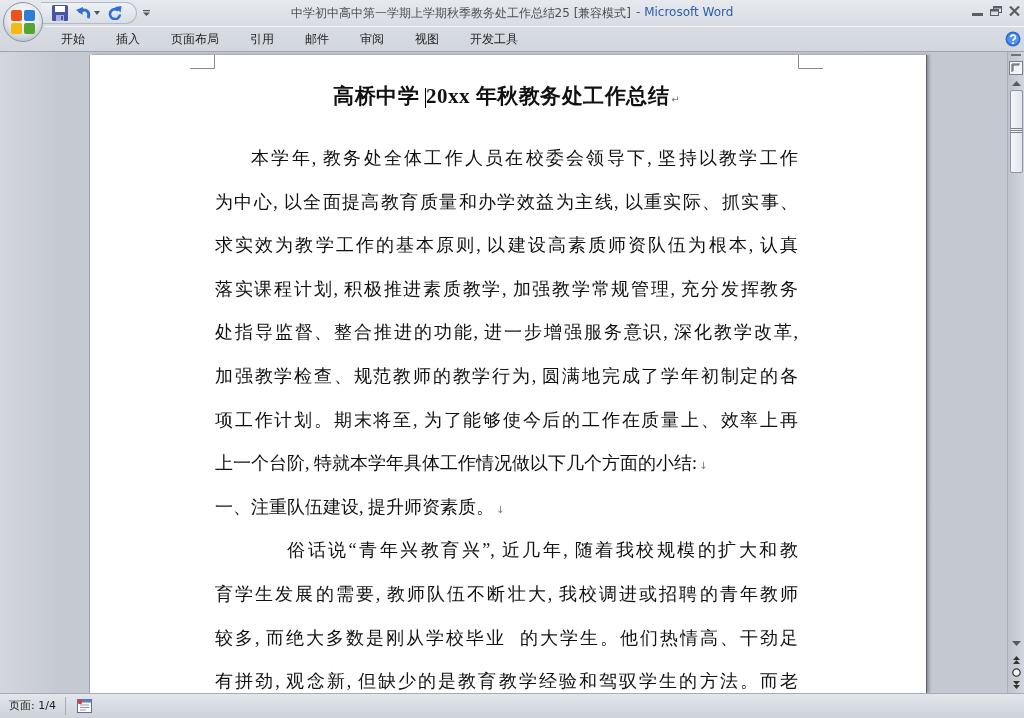 Image resolution: width=1024 pixels, height=718 pixels. Describe the element at coordinates (316, 39) in the screenshot. I see `ribbon-tab: 邮件` at that location.